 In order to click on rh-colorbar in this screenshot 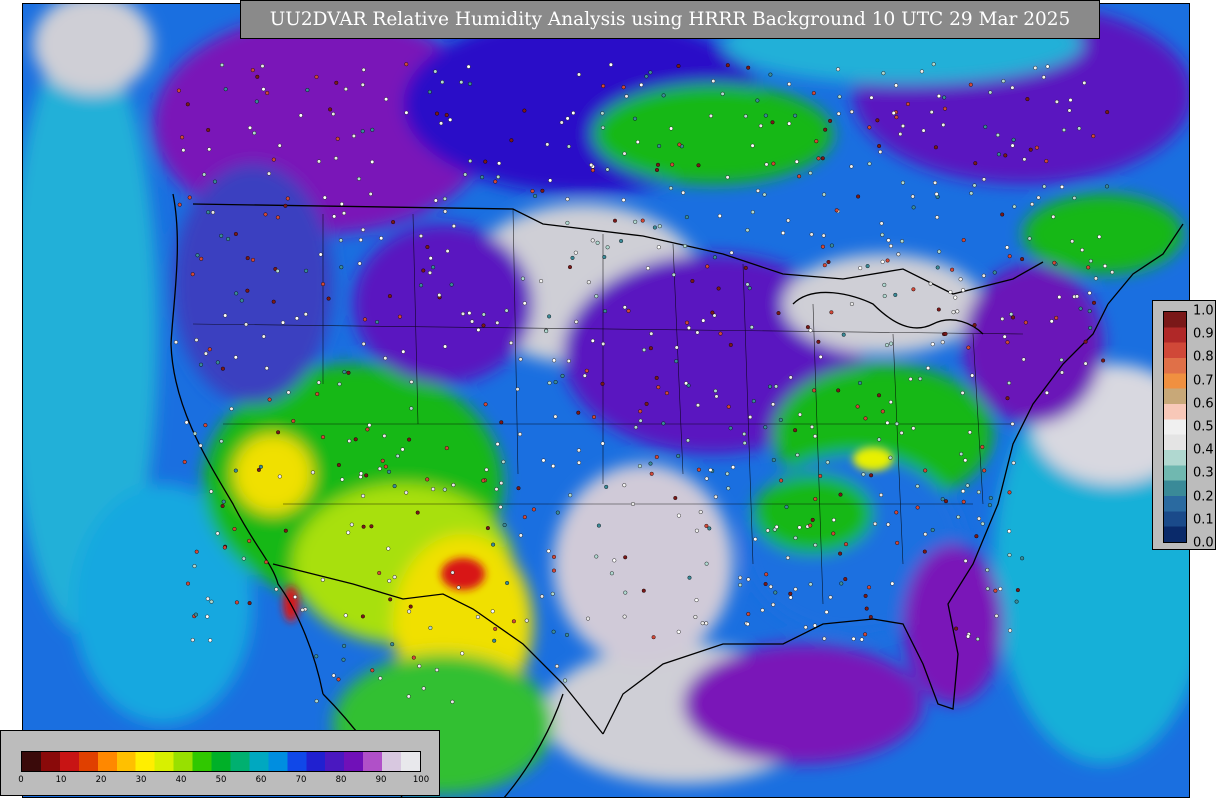, I will do `click(221, 761)`.